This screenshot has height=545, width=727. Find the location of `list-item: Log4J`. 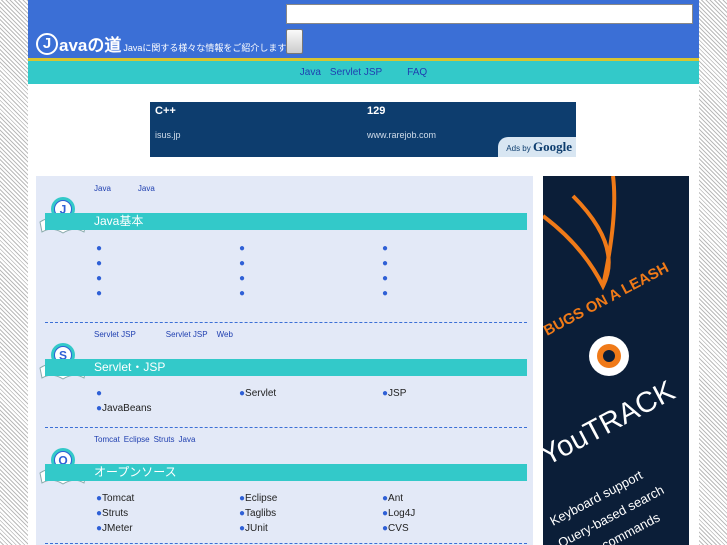

list-item: Log4J is located at coordinates (453, 513).